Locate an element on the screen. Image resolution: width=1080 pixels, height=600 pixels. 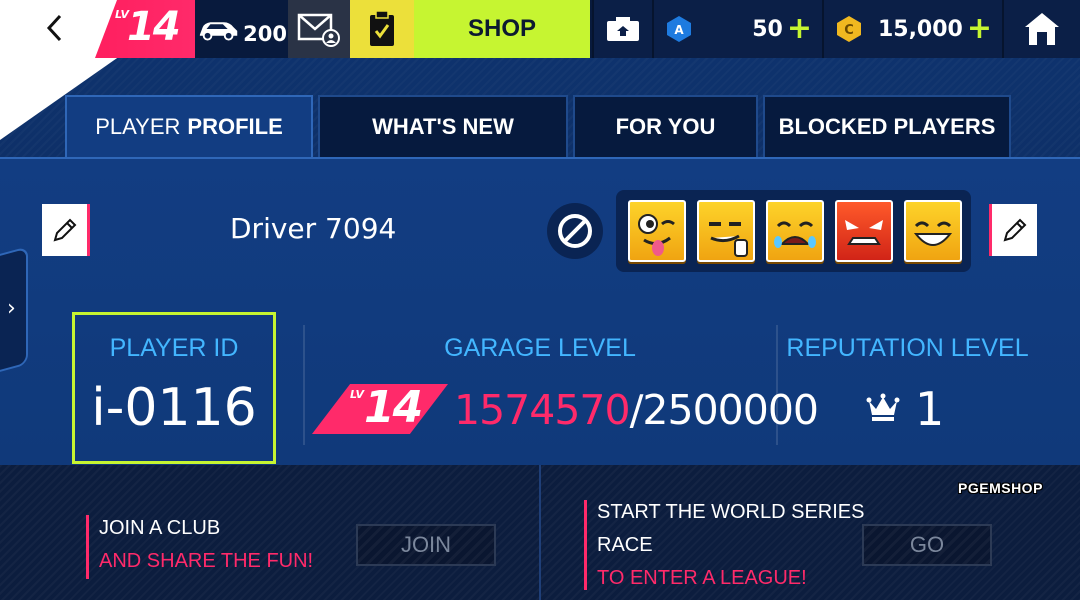
club-promo-line1: JOIN A CLUB is located at coordinates (160, 528).